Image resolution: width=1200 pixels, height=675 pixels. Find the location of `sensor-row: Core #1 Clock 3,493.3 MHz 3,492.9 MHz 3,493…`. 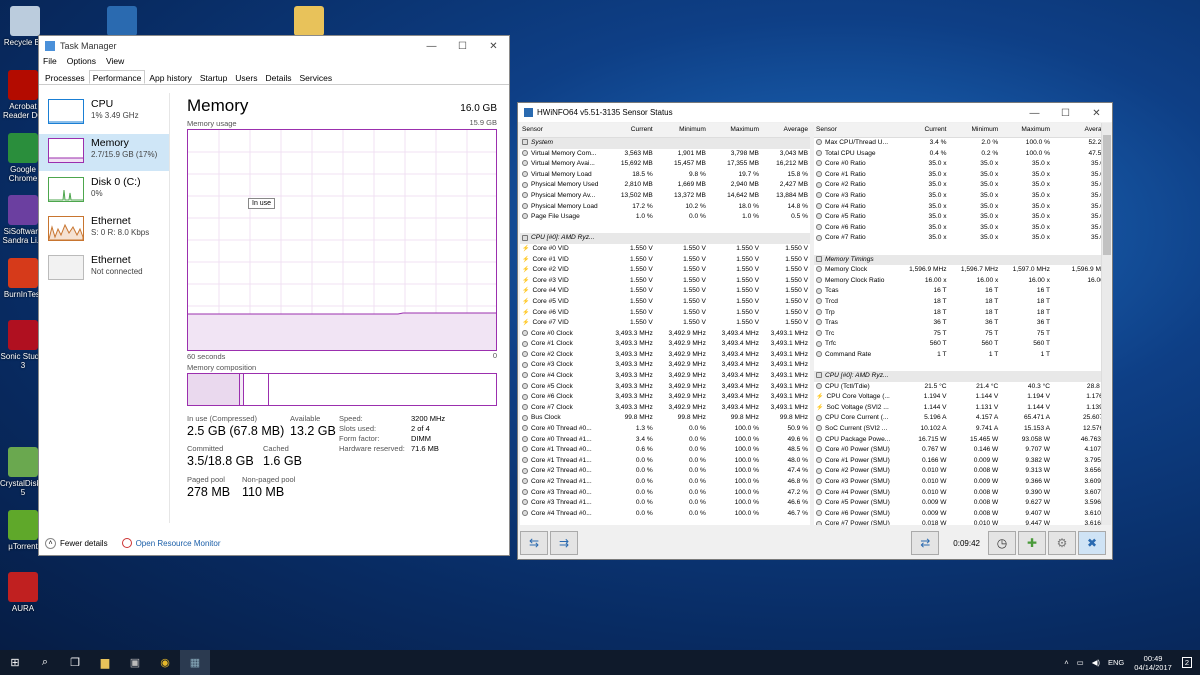

sensor-row: Core #1 Clock 3,493.3 MHz 3,492.9 MHz 3,493… is located at coordinates (665, 344).